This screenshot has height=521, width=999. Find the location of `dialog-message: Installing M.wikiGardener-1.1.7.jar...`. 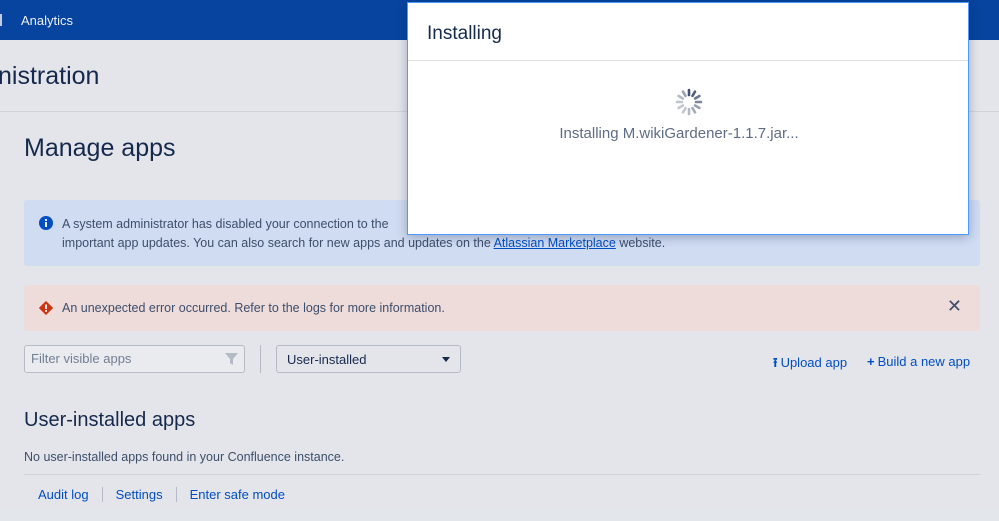

dialog-message: Installing M.wikiGardener-1.1.7.jar... is located at coordinates (679, 133).